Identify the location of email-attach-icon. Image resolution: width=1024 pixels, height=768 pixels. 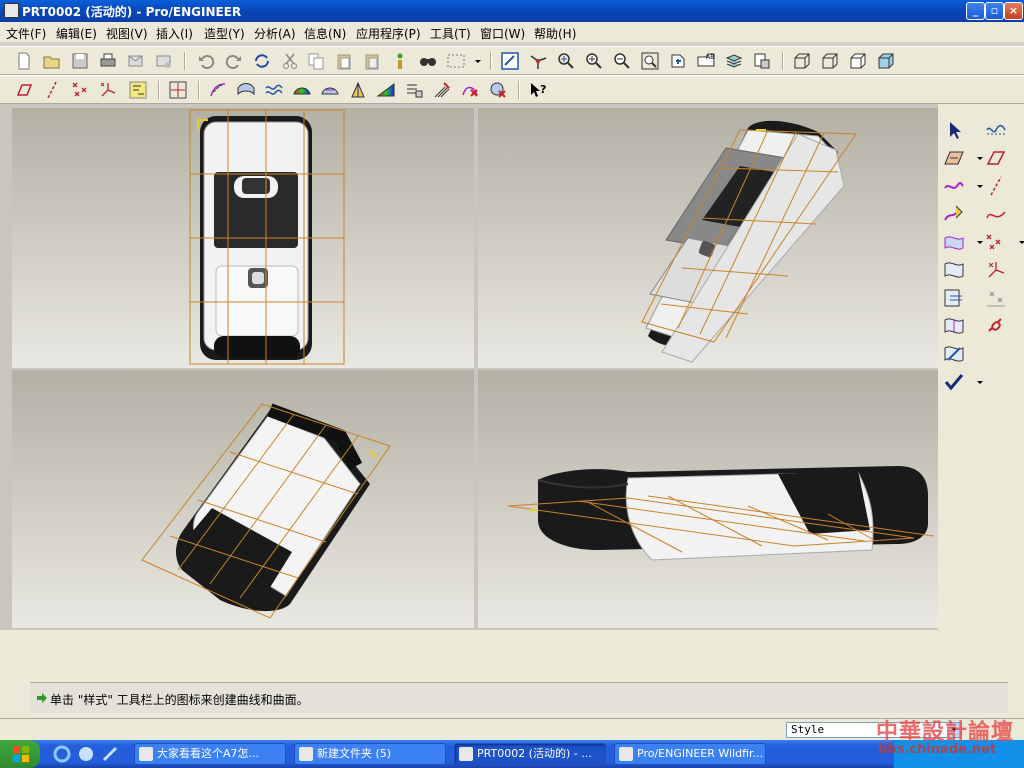
(164, 61).